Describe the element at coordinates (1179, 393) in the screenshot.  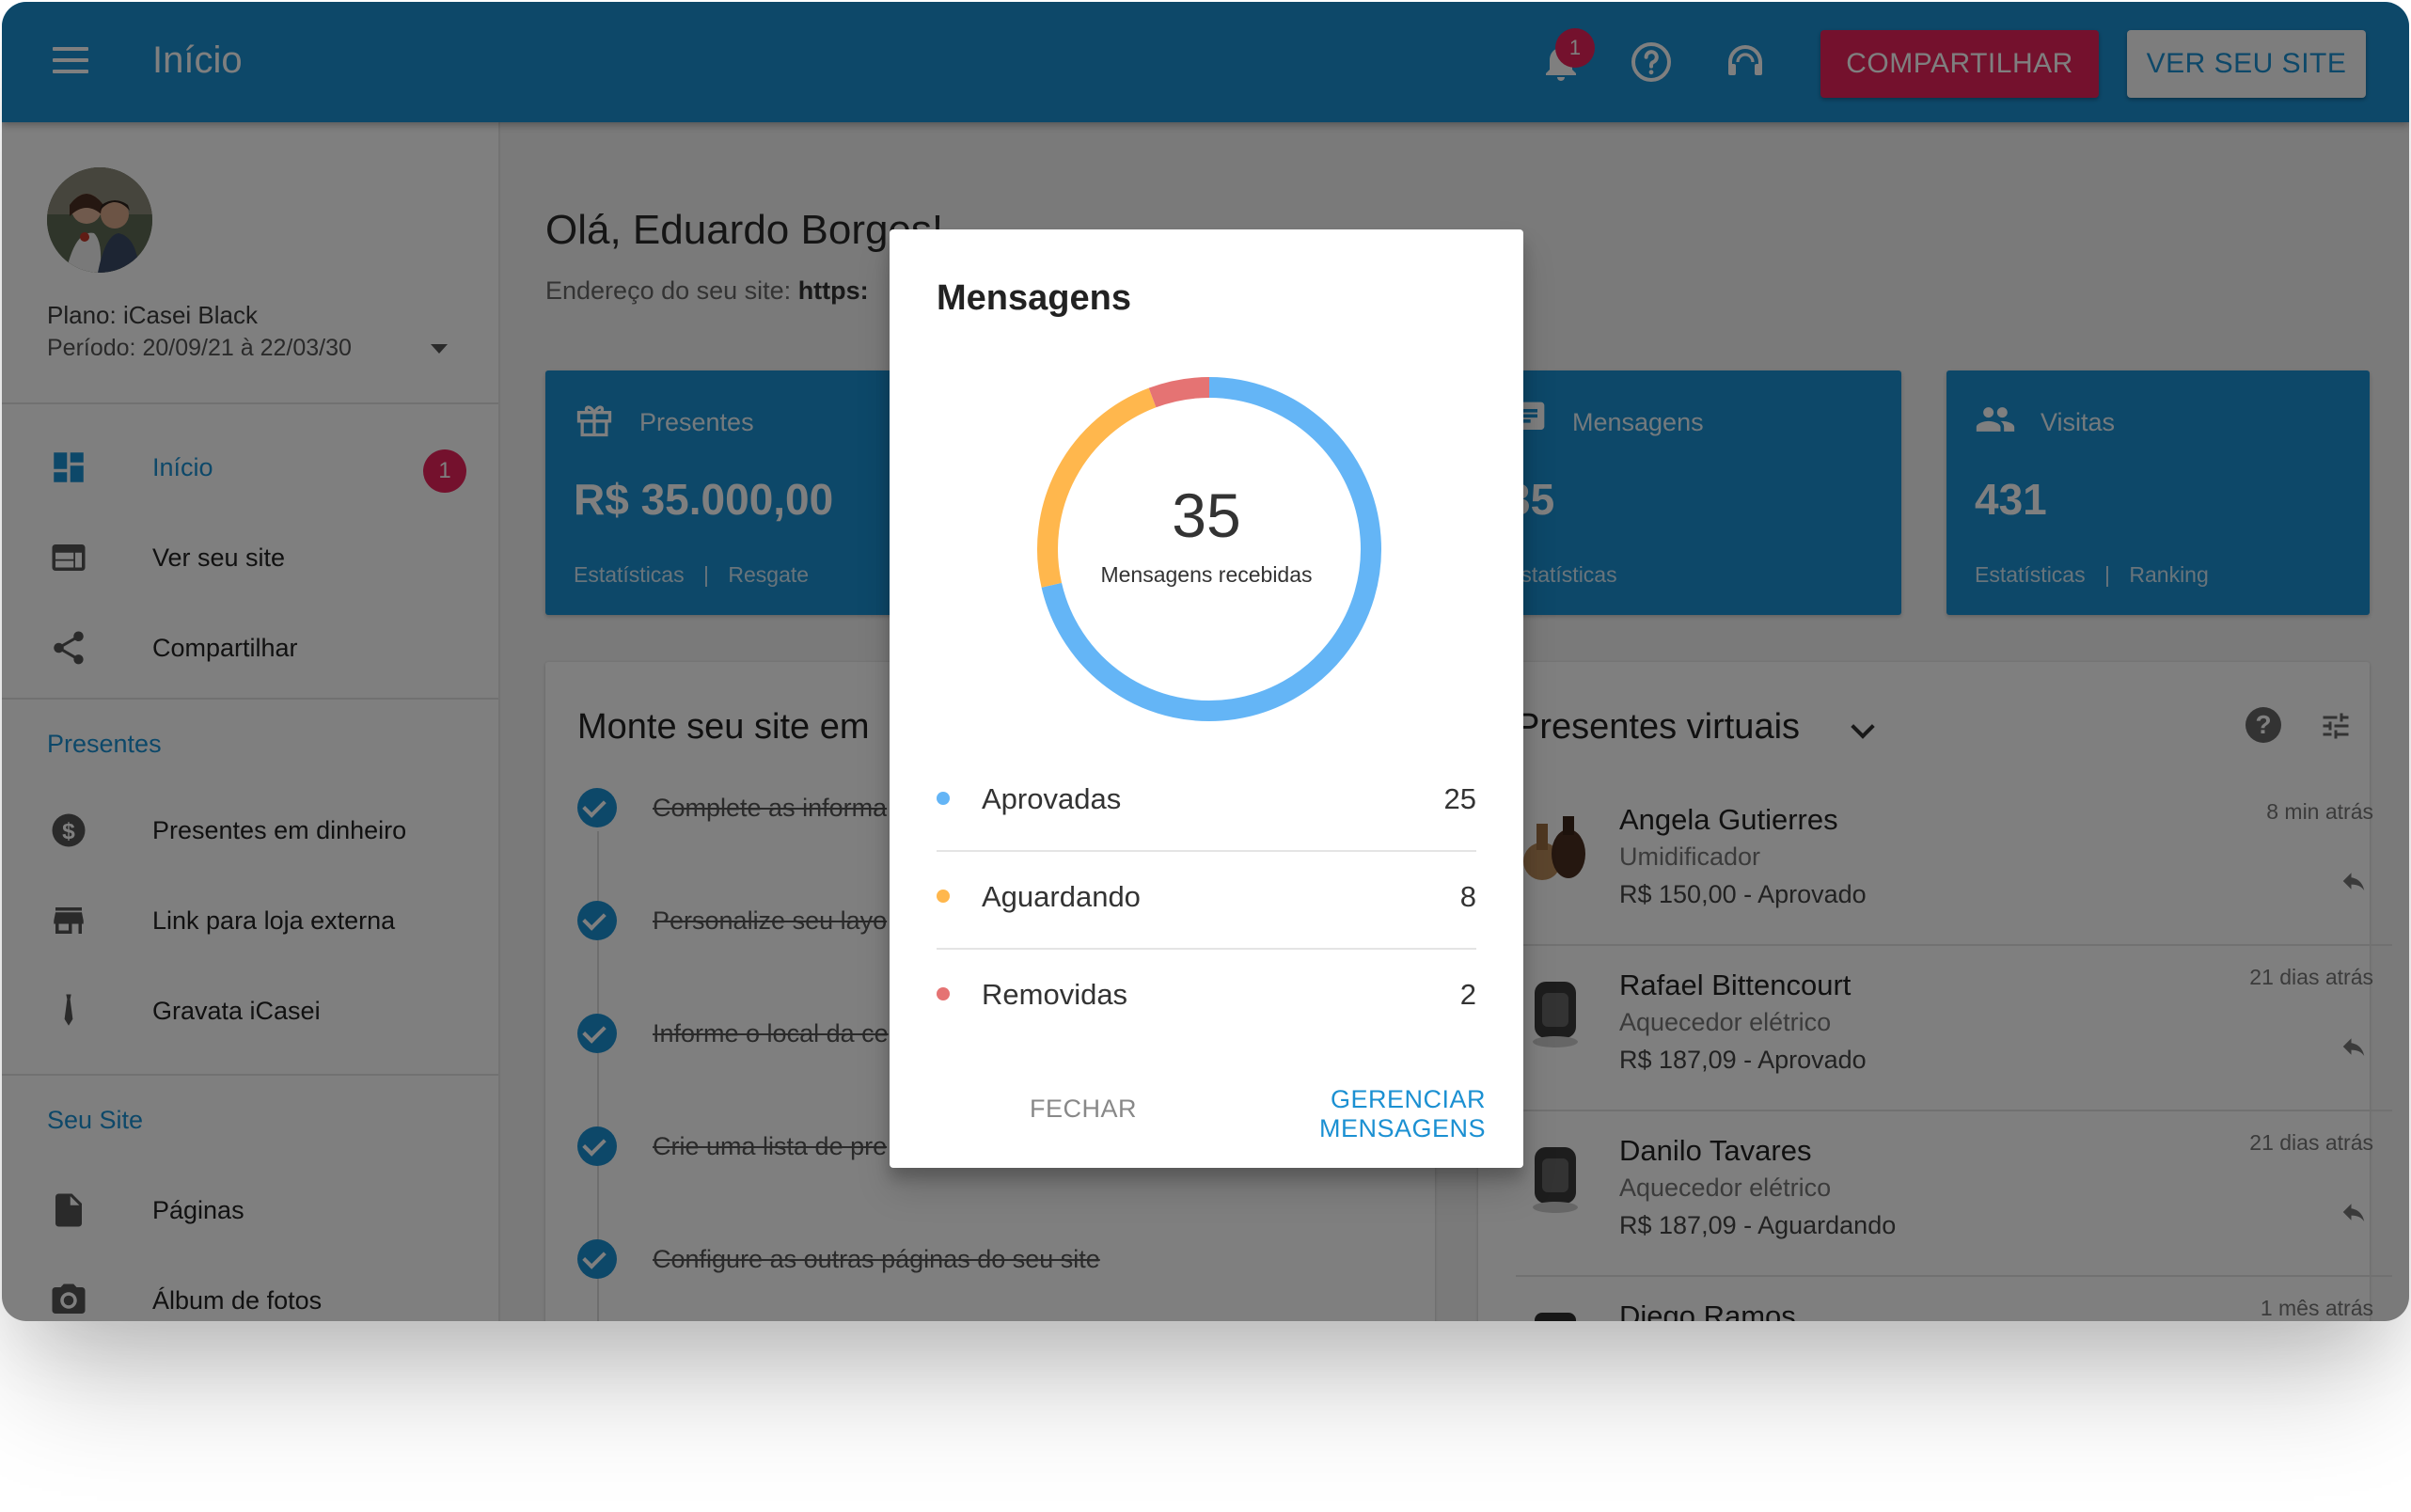
I see `donut-slice-removidas` at that location.